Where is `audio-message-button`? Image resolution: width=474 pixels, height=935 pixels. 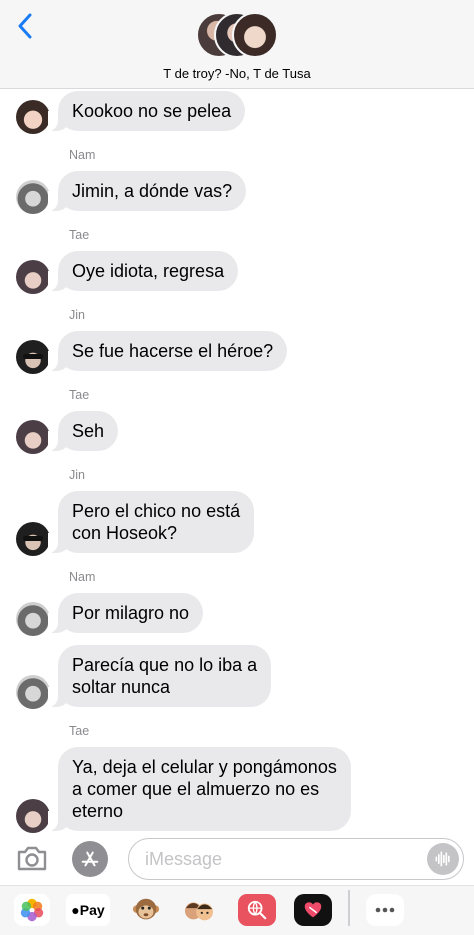
audio-message-button is located at coordinates (443, 859).